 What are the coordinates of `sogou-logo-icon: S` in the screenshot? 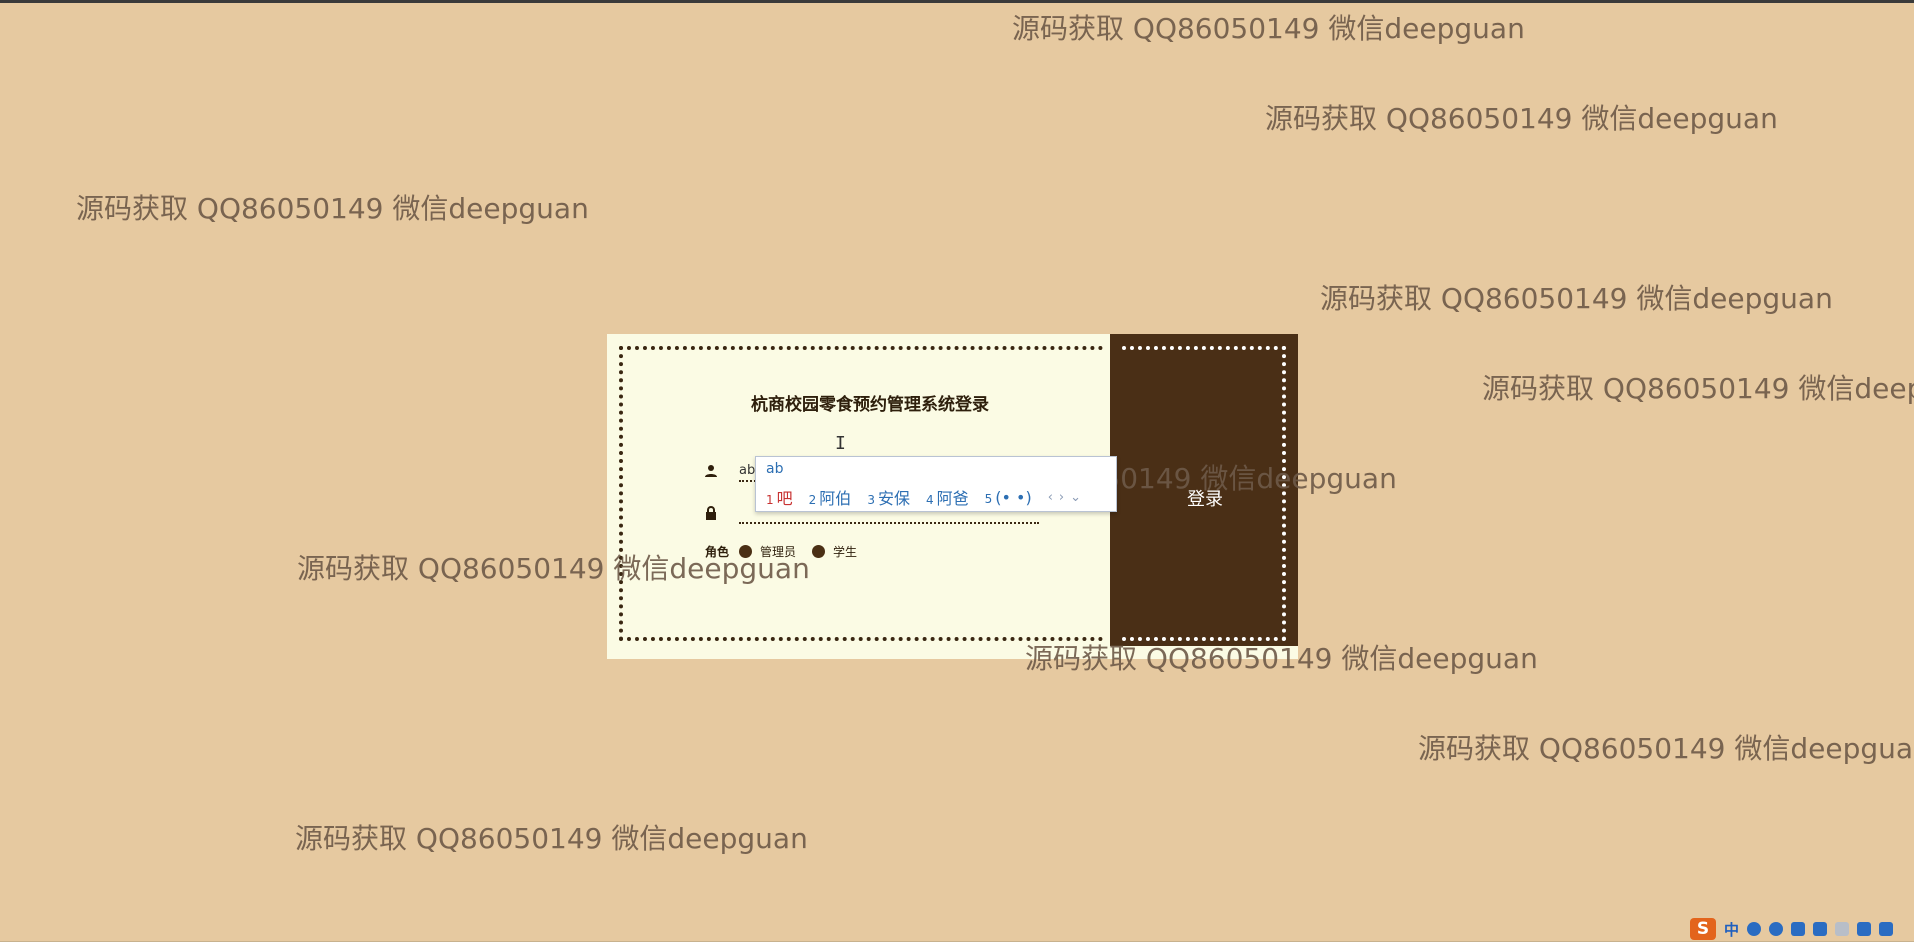 It's located at (1703, 929).